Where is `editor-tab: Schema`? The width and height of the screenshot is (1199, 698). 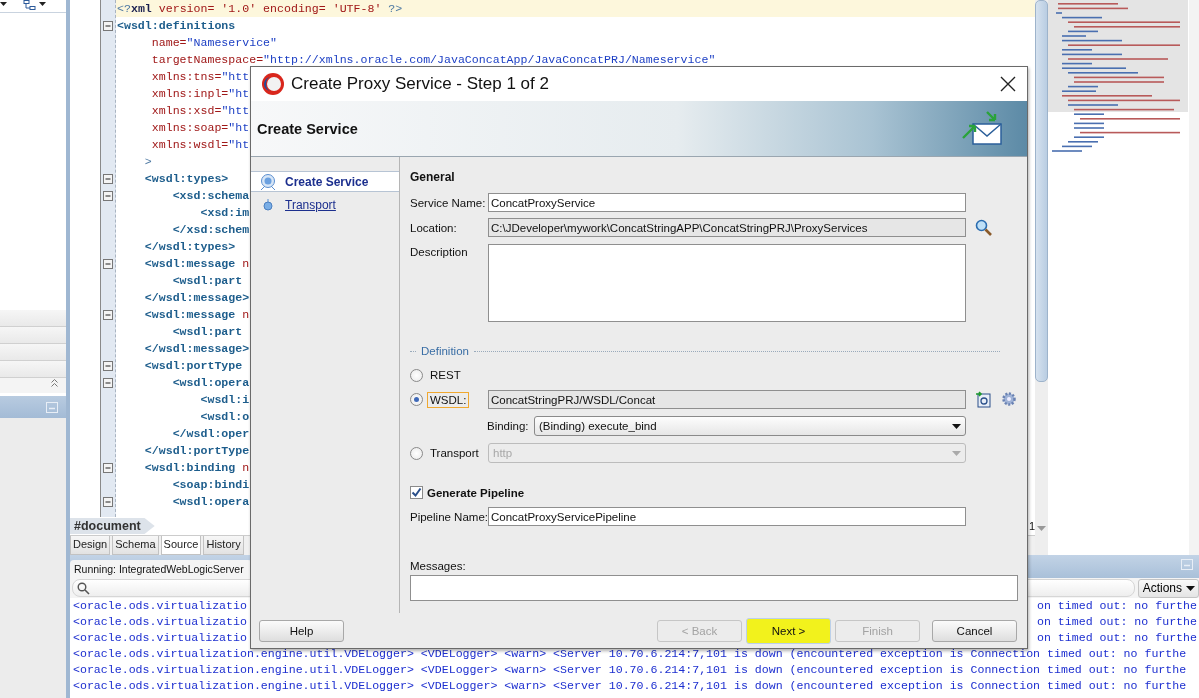
editor-tab: Schema is located at coordinates (135, 545).